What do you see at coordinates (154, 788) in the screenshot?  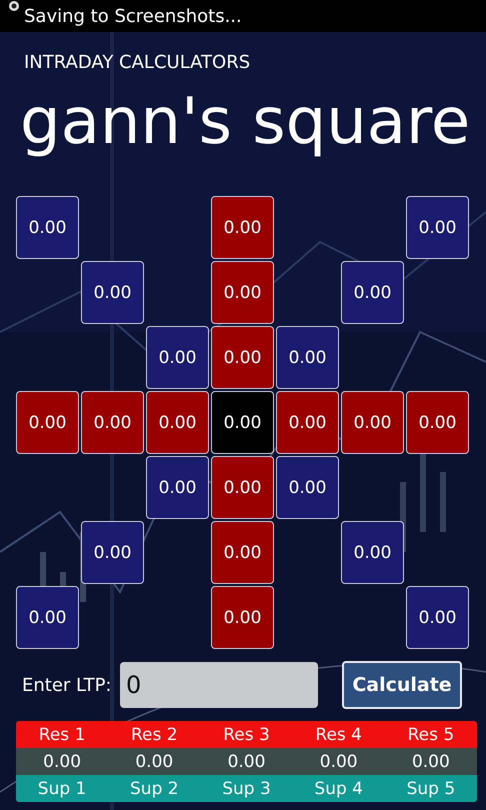 I see `table-cell-text: Sup 2` at bounding box center [154, 788].